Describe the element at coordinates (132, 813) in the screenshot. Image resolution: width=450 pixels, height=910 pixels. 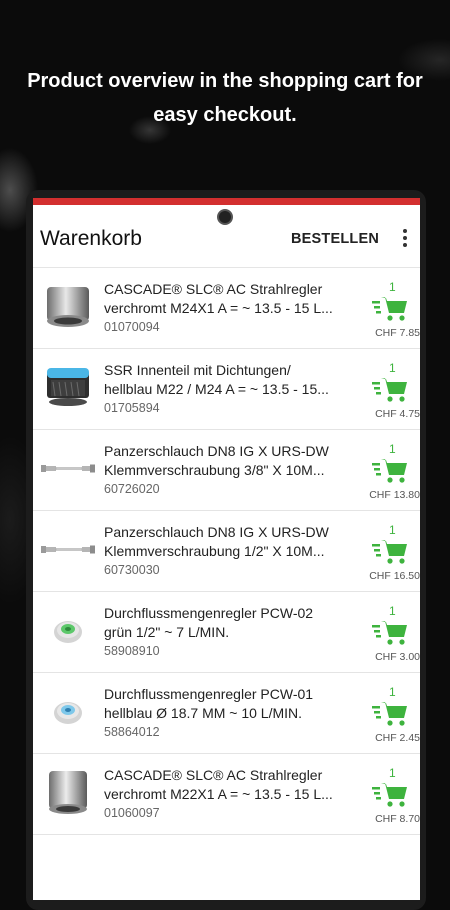
I see `item-sku: 01060097` at that location.